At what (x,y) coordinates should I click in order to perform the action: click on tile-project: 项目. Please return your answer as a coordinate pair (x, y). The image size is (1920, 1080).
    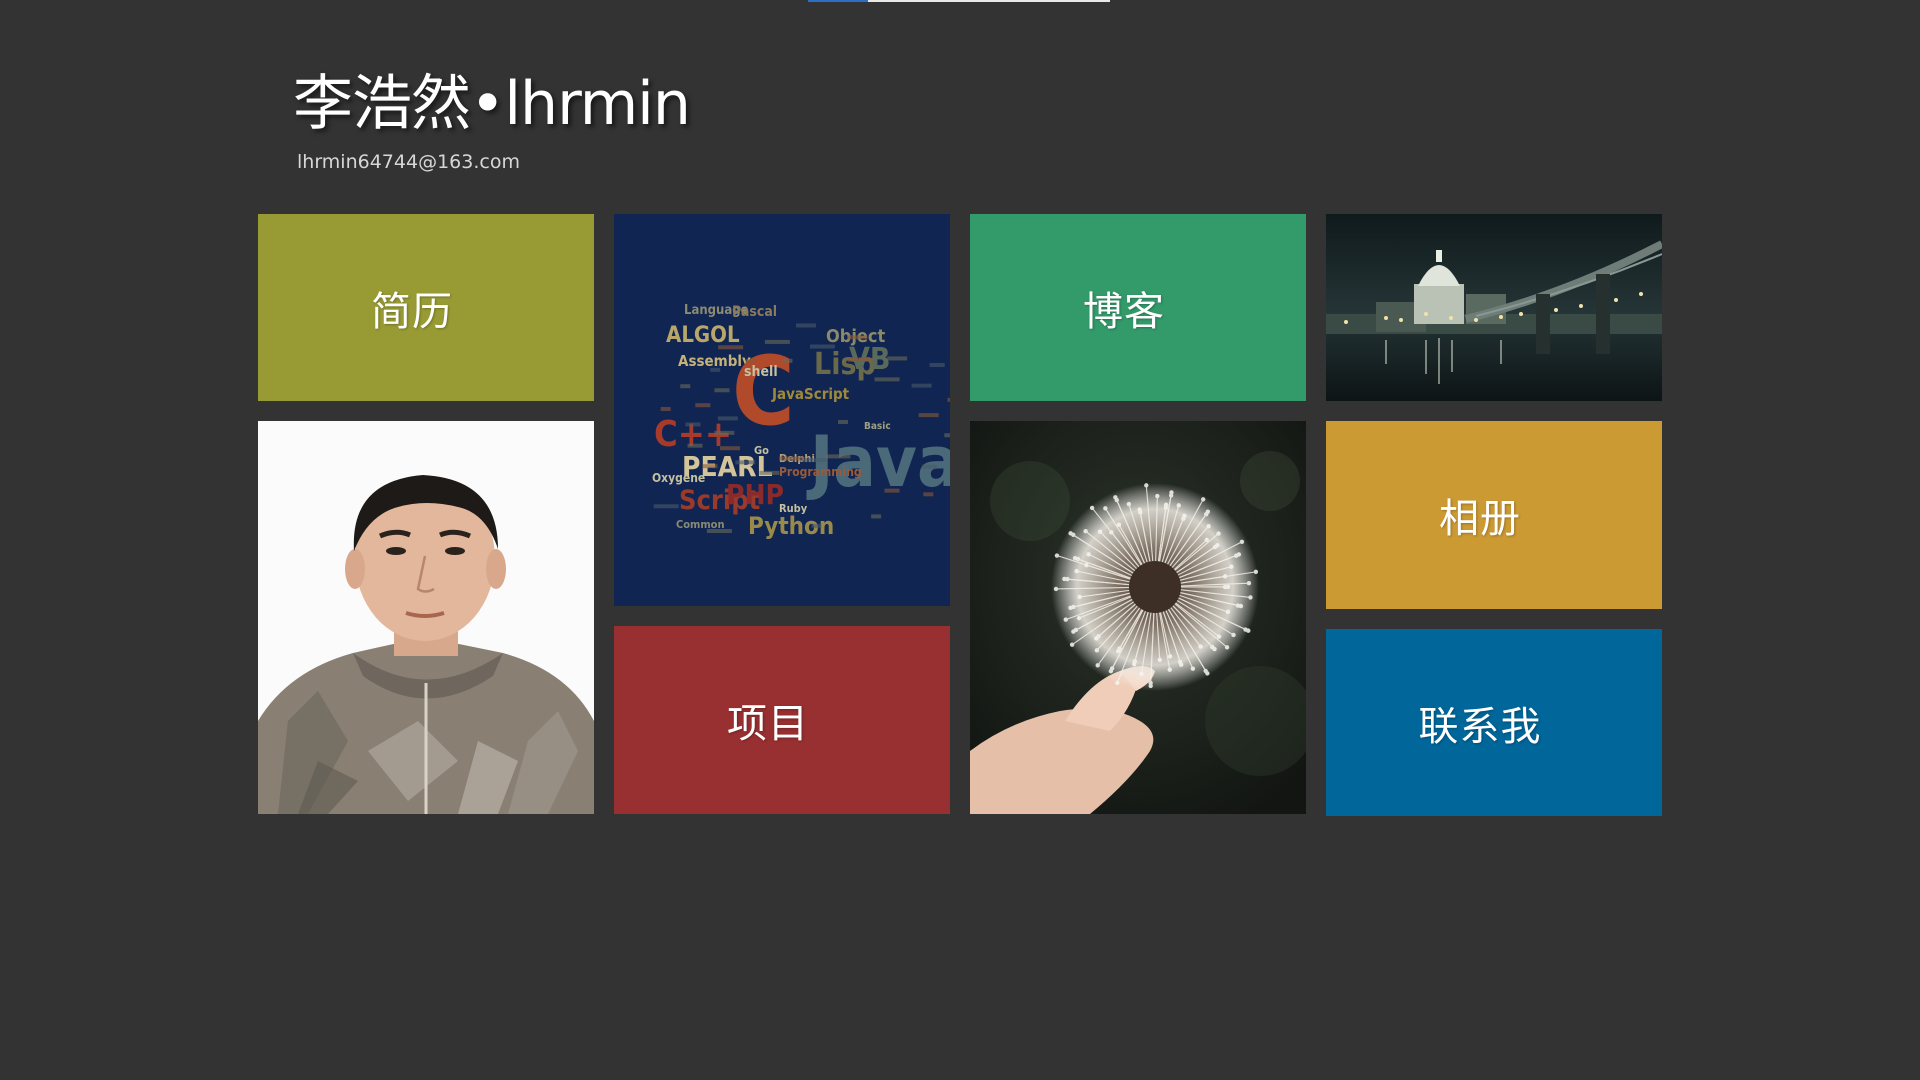
    Looking at the image, I should click on (782, 720).